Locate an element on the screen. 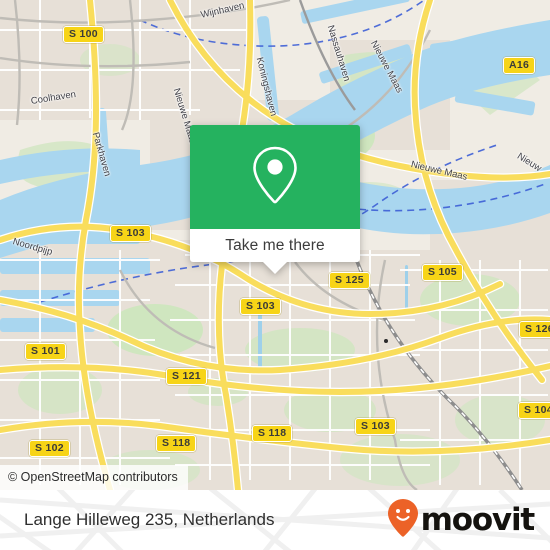 This screenshot has width=550, height=550. road-shield: S 100 is located at coordinates (83, 34).